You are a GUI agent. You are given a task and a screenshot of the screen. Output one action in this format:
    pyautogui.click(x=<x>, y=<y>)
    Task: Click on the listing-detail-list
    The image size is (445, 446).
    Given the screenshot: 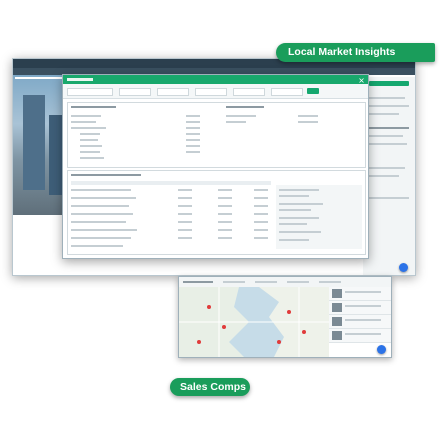 What is the action you would take?
    pyautogui.click(x=319, y=217)
    